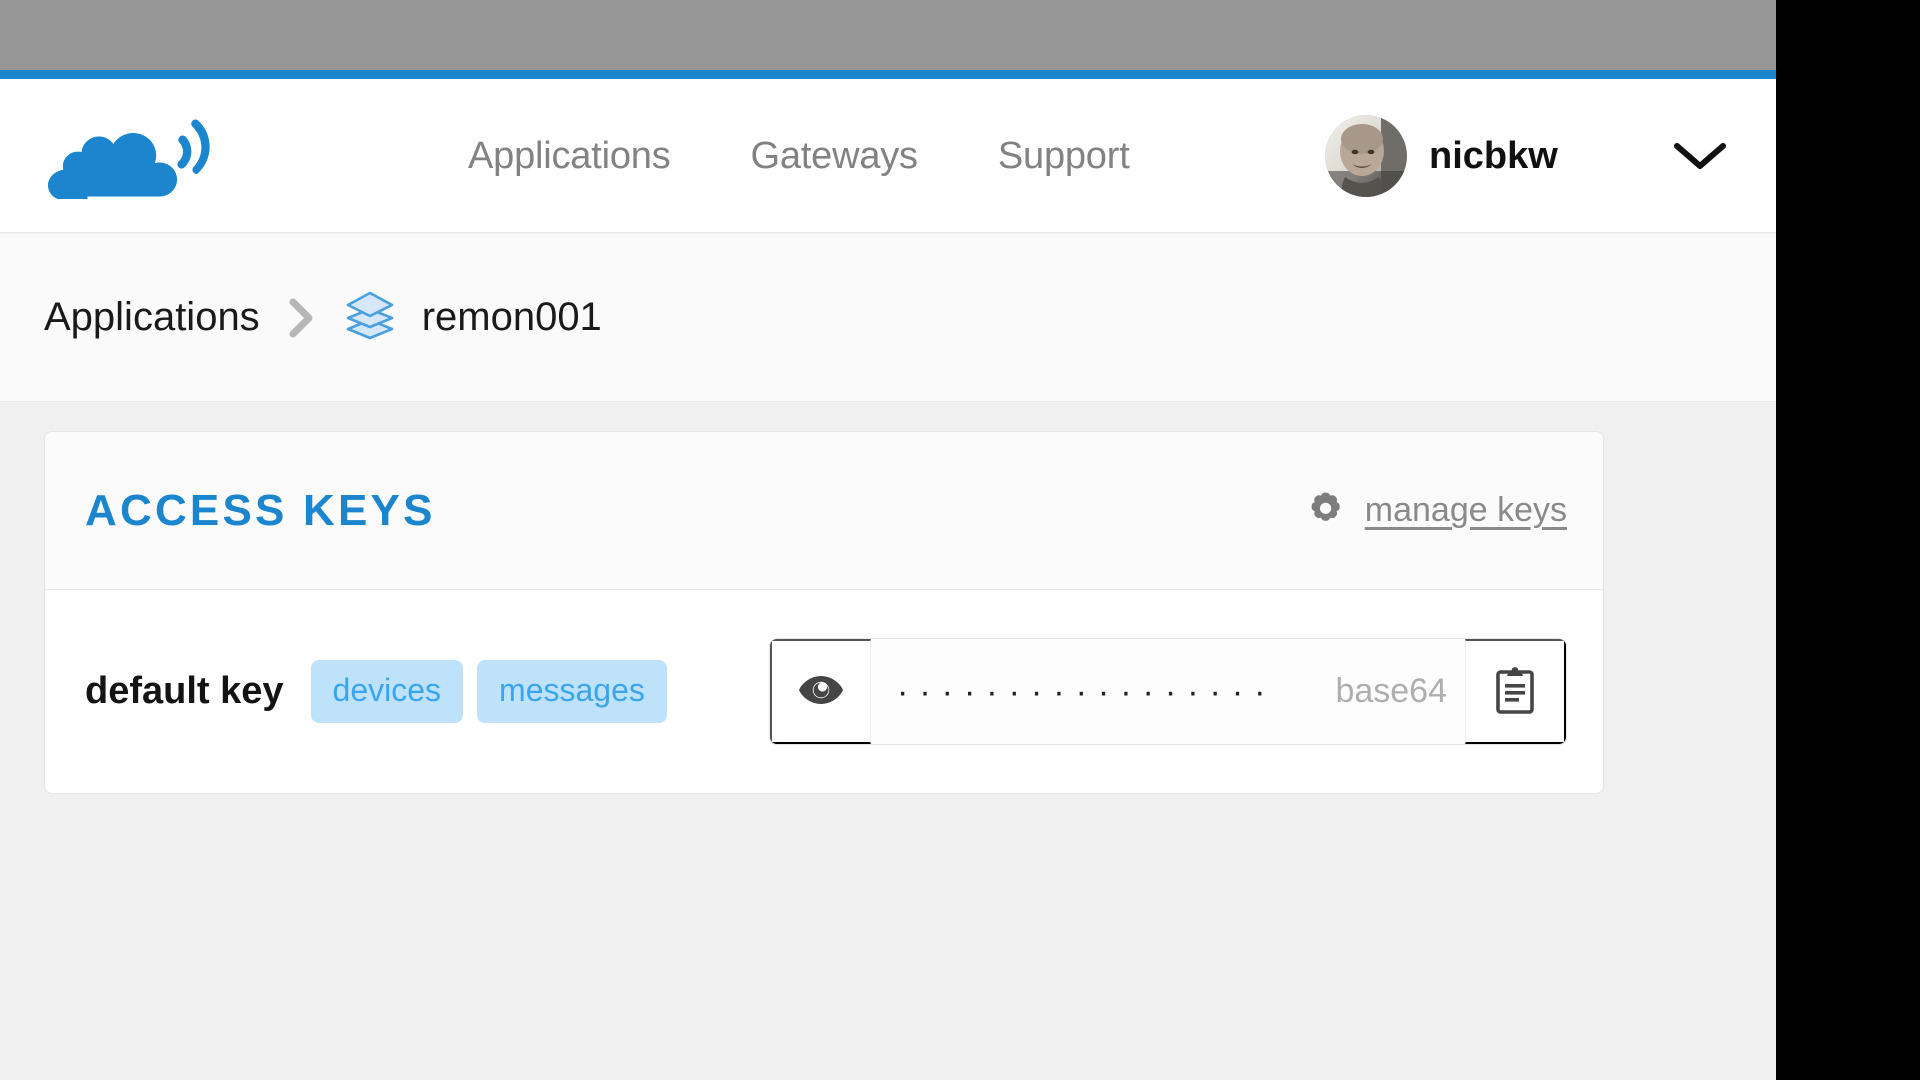 The image size is (1920, 1080). I want to click on badge-devices: devices, so click(387, 691).